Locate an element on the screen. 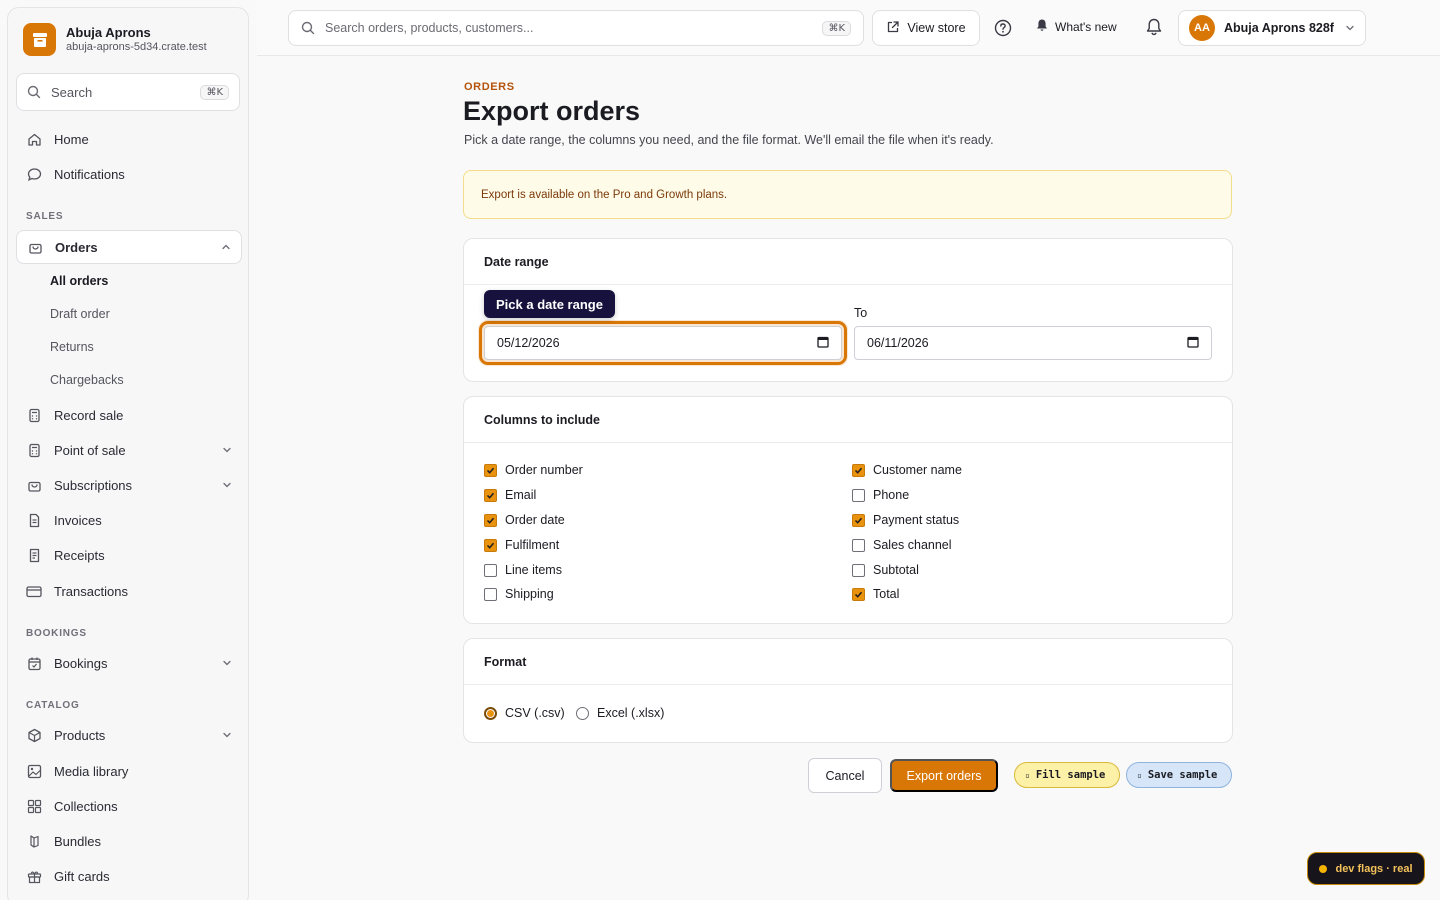  sidebar-item-record-sale: Record sale is located at coordinates (129, 415).